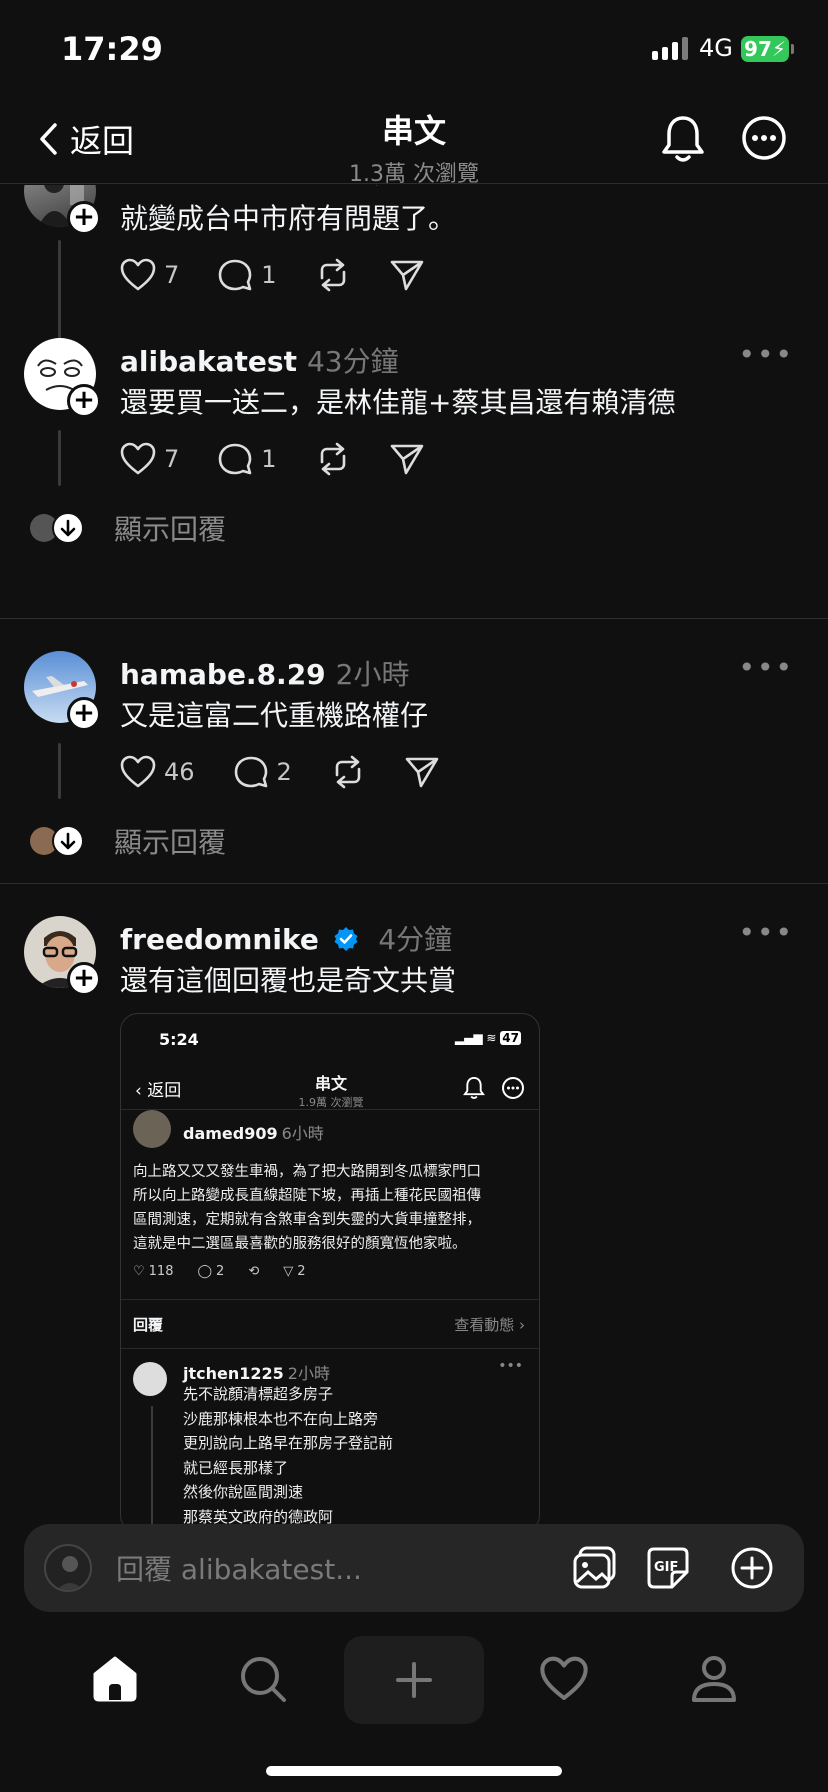 This screenshot has width=828, height=1792. I want to click on embedded-actions: ♡ 118 ◯ 2 ⟲ ▽ 2, so click(219, 1271).